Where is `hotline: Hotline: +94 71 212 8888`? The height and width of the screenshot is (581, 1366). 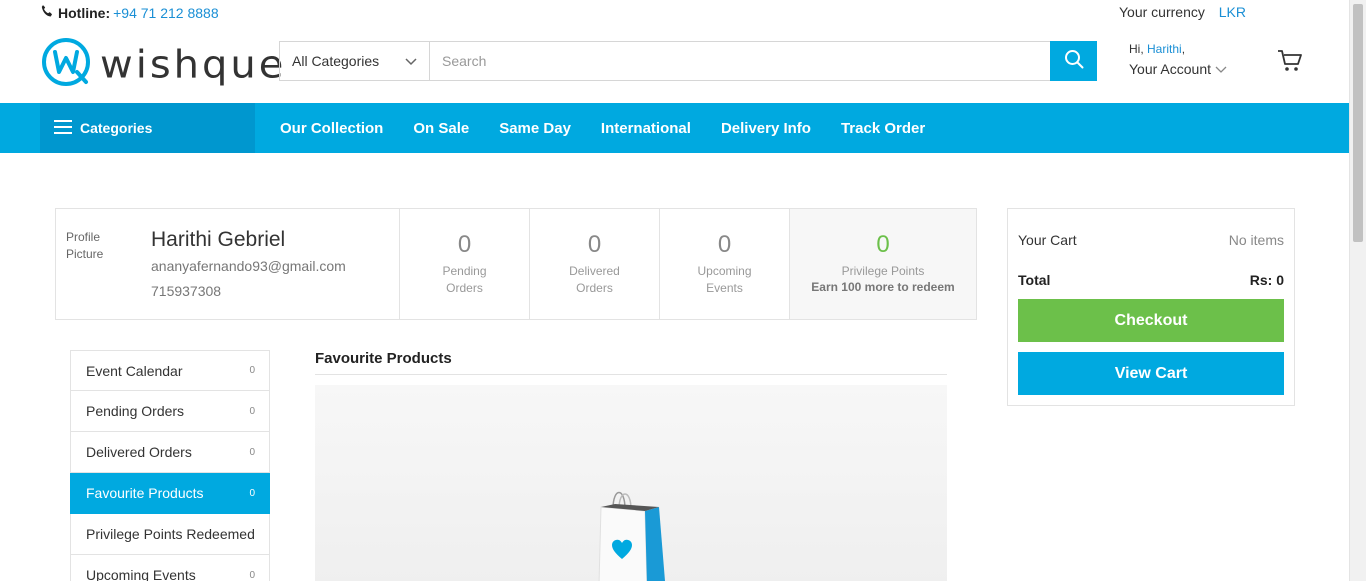
hotline: Hotline: +94 71 212 8888 is located at coordinates (129, 13).